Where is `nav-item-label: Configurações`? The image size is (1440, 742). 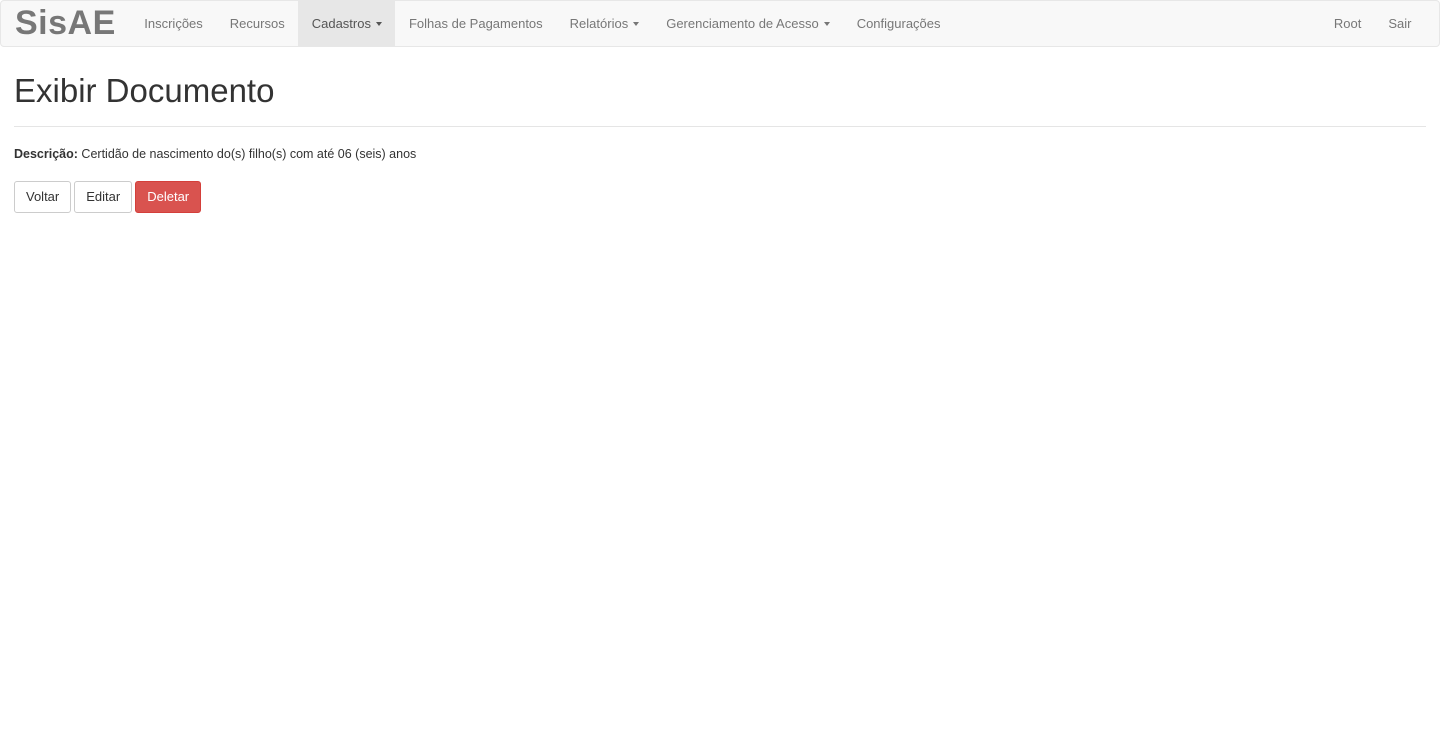
nav-item-label: Configurações is located at coordinates (898, 23).